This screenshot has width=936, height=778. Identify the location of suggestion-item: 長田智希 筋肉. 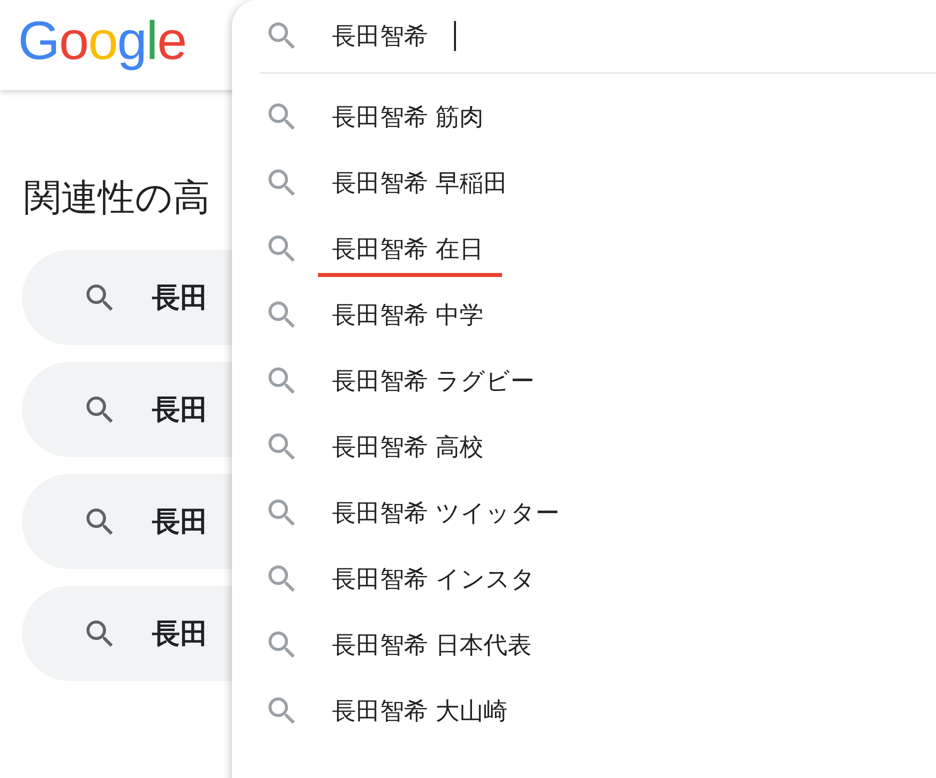
(584, 117).